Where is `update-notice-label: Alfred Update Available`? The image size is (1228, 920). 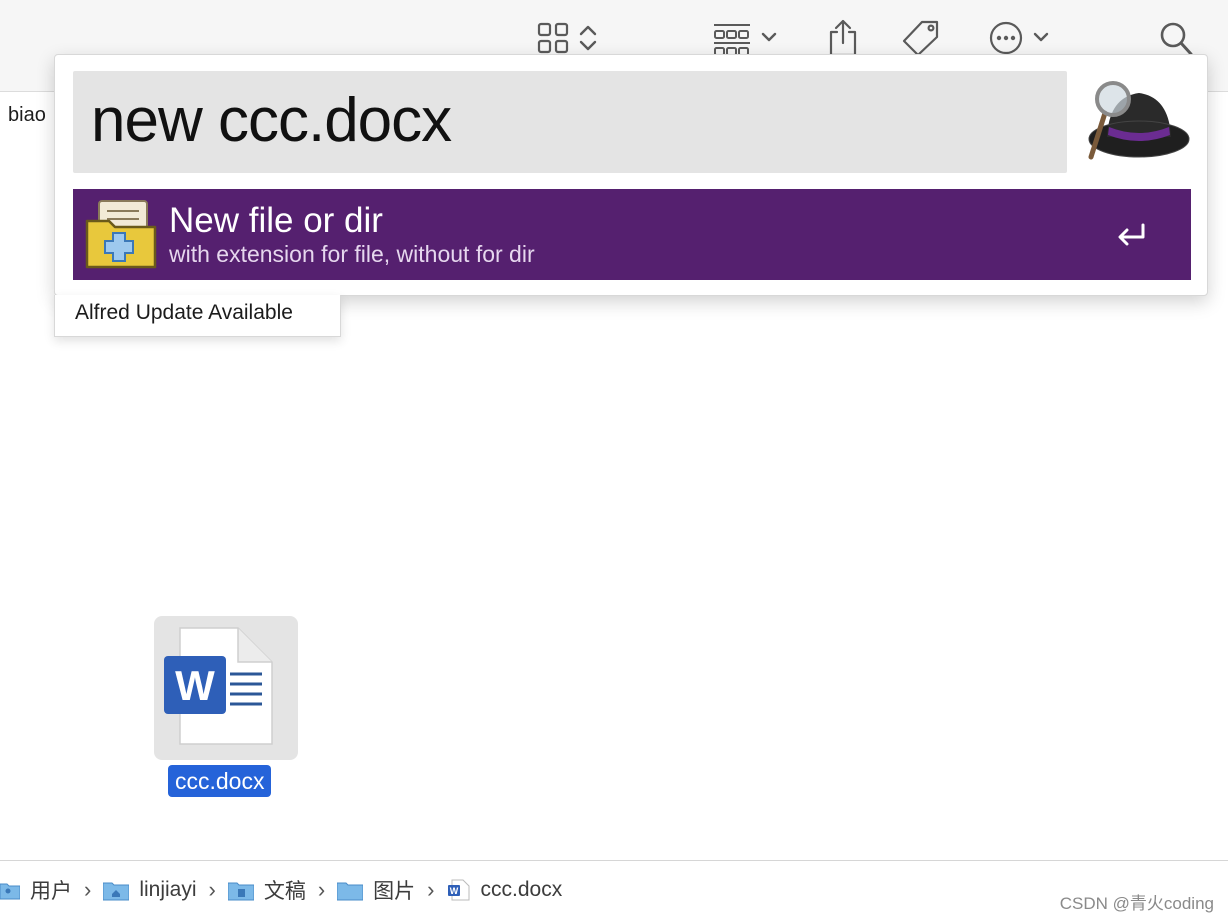 update-notice-label: Alfred Update Available is located at coordinates (184, 312).